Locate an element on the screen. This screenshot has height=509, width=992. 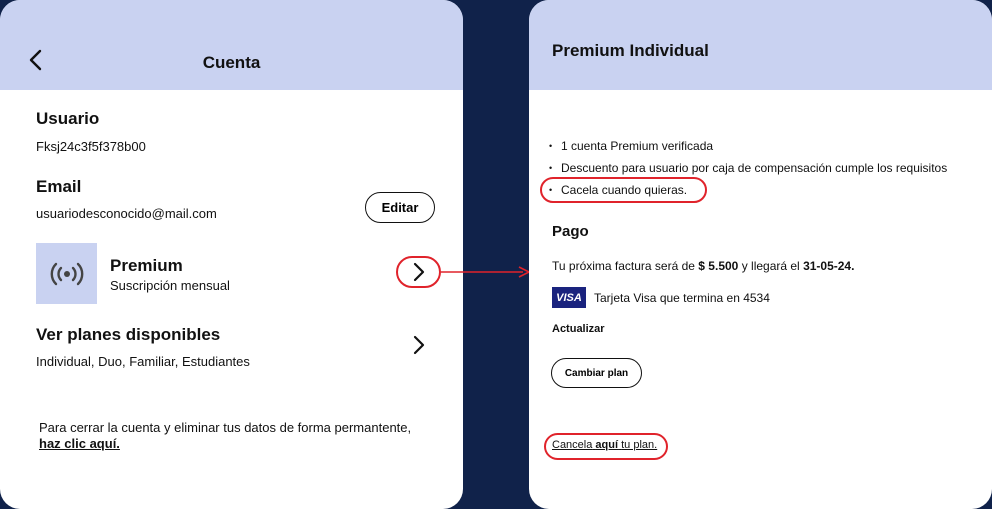
invoice-prefix: Tu próxima factura será de is located at coordinates (623, 266).